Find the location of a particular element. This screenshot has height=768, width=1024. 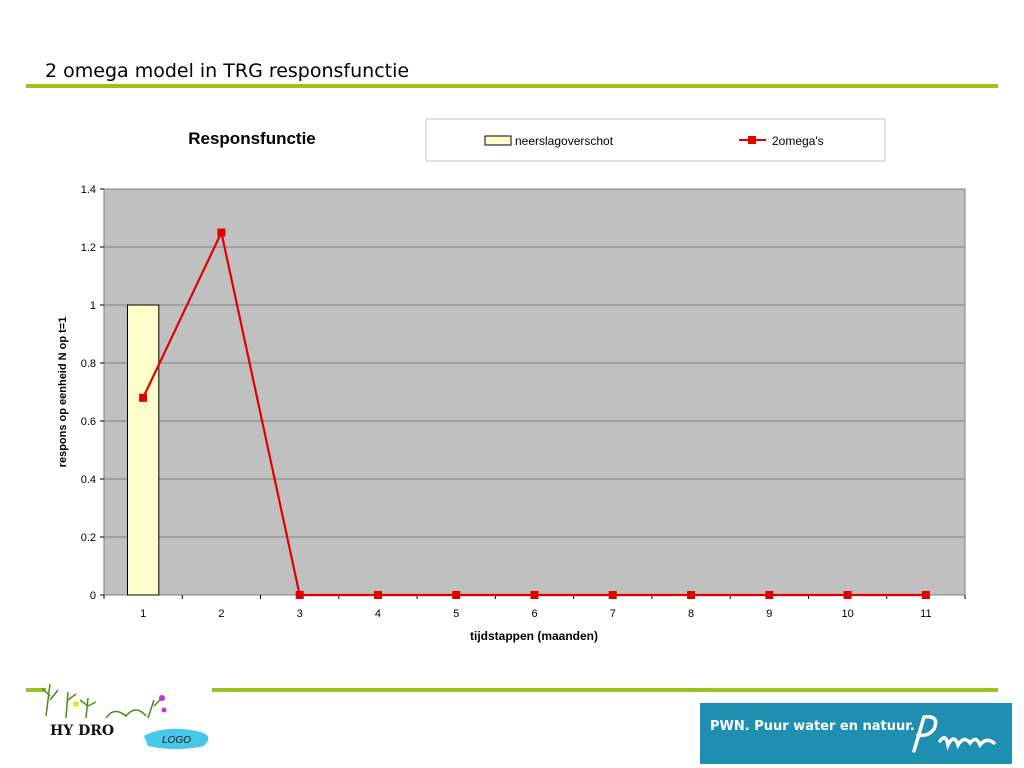

bar is located at coordinates (143, 450).